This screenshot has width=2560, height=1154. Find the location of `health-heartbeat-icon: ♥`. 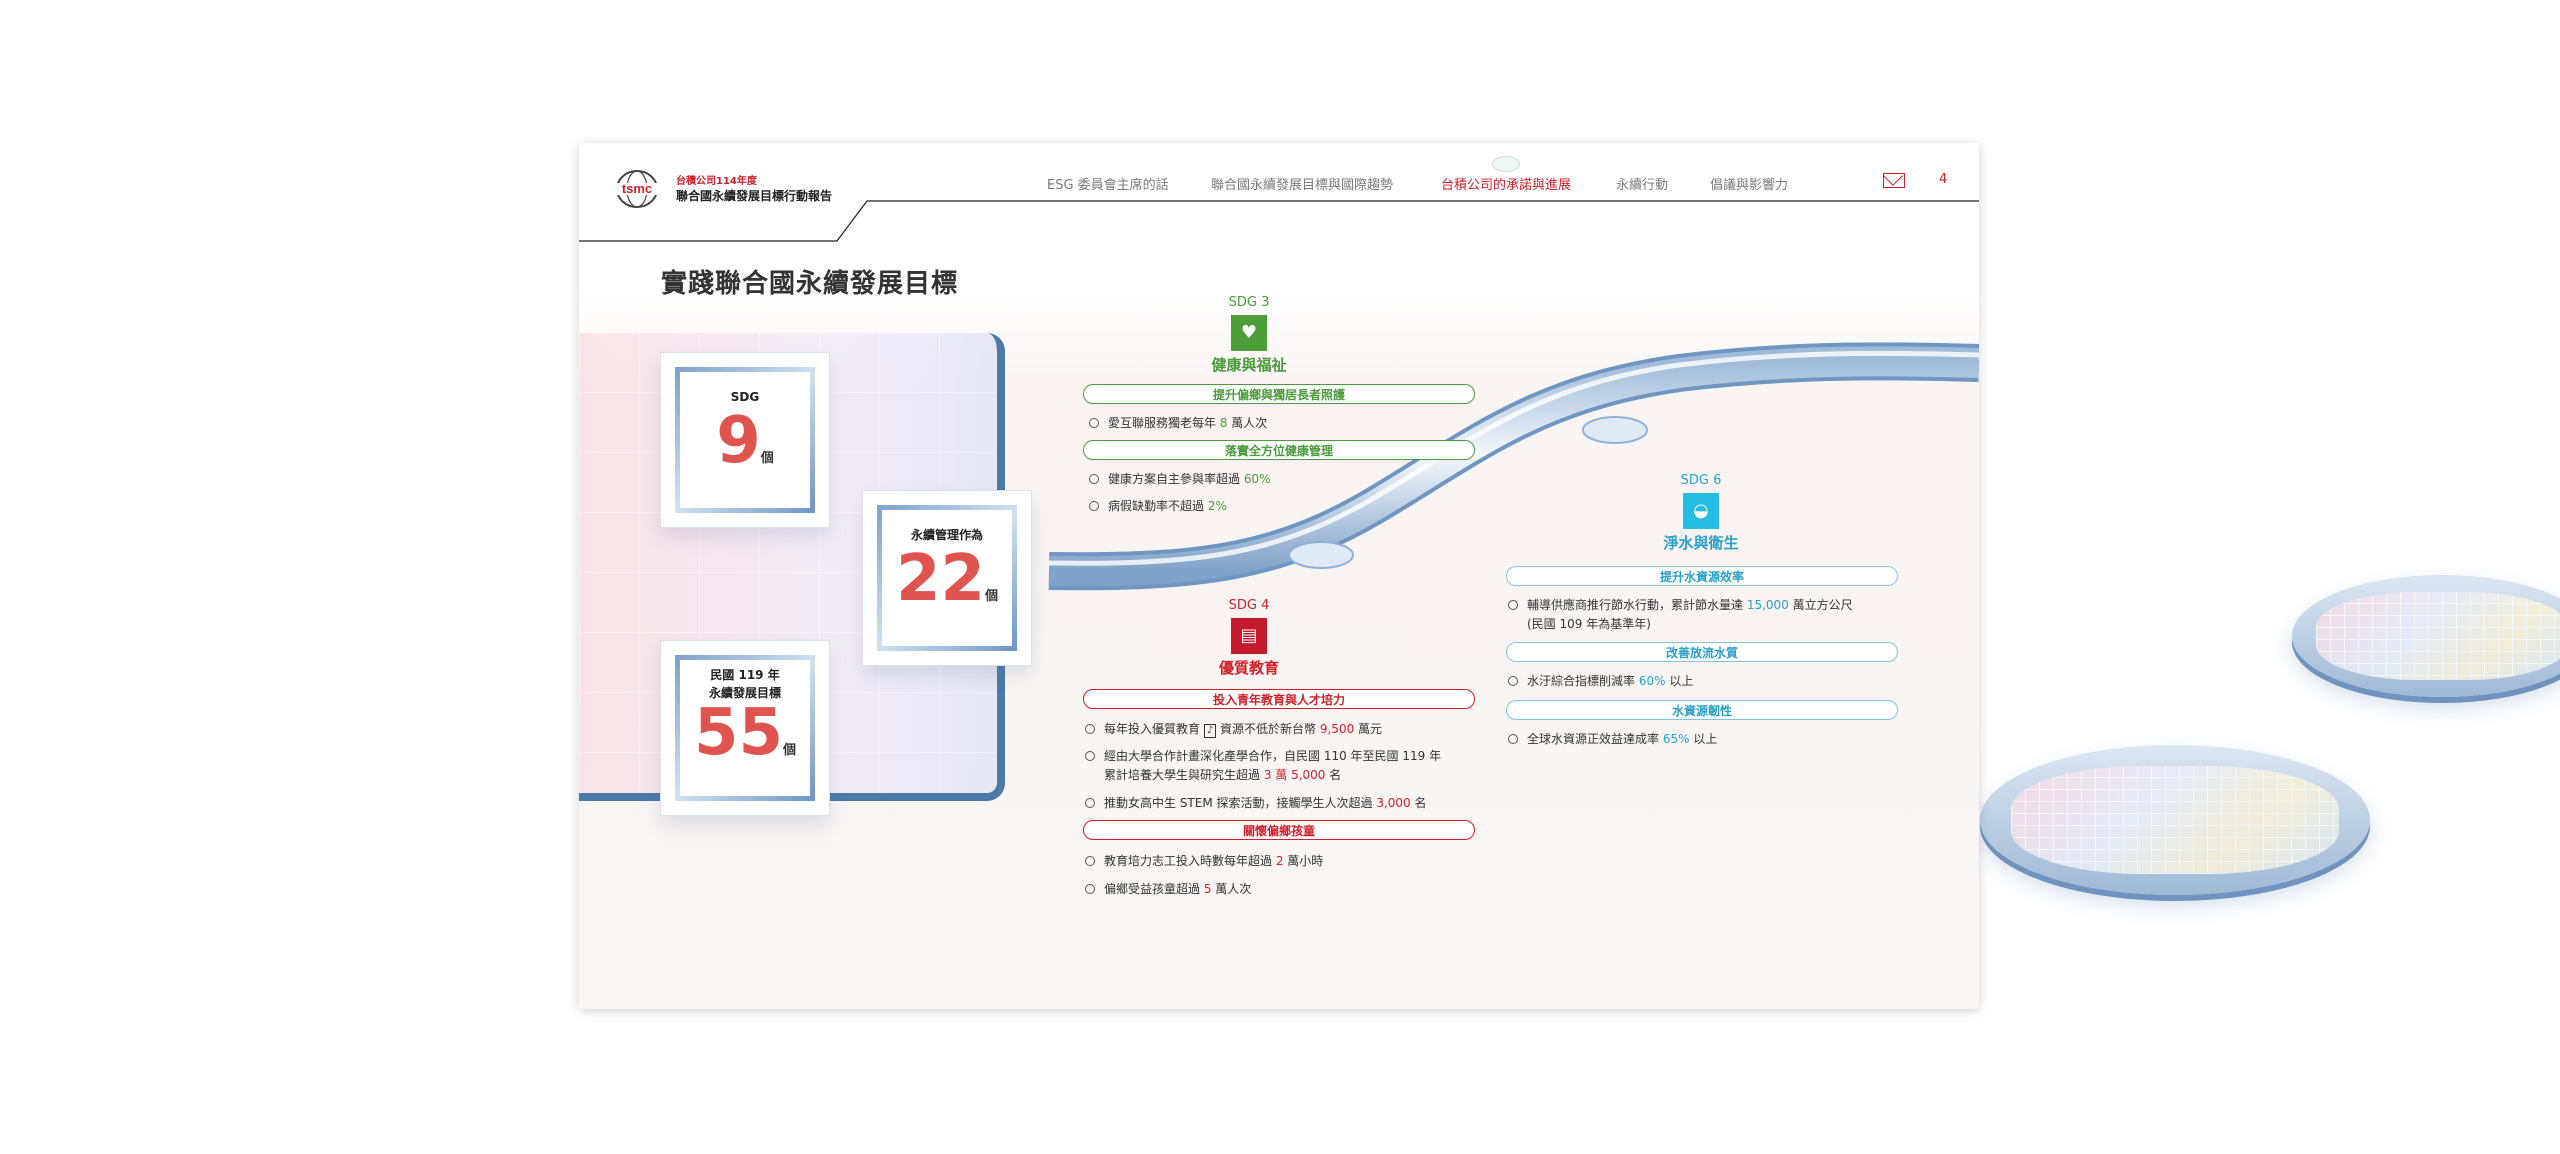

health-heartbeat-icon: ♥ is located at coordinates (1249, 333).